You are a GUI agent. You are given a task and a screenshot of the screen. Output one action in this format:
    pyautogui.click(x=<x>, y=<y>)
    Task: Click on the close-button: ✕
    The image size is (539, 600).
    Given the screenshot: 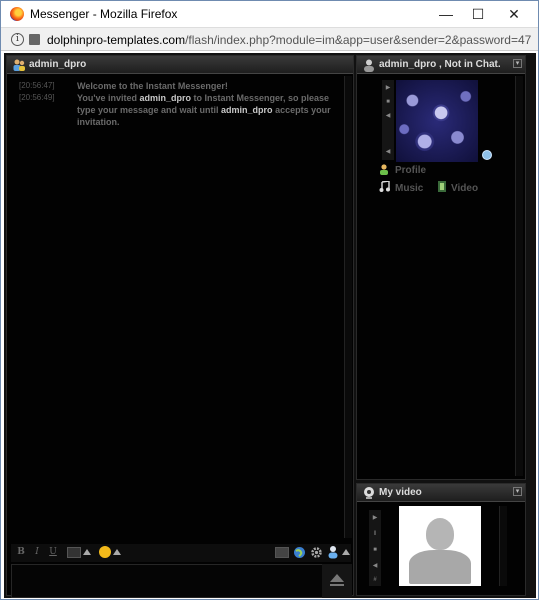 What is the action you would take?
    pyautogui.click(x=514, y=14)
    